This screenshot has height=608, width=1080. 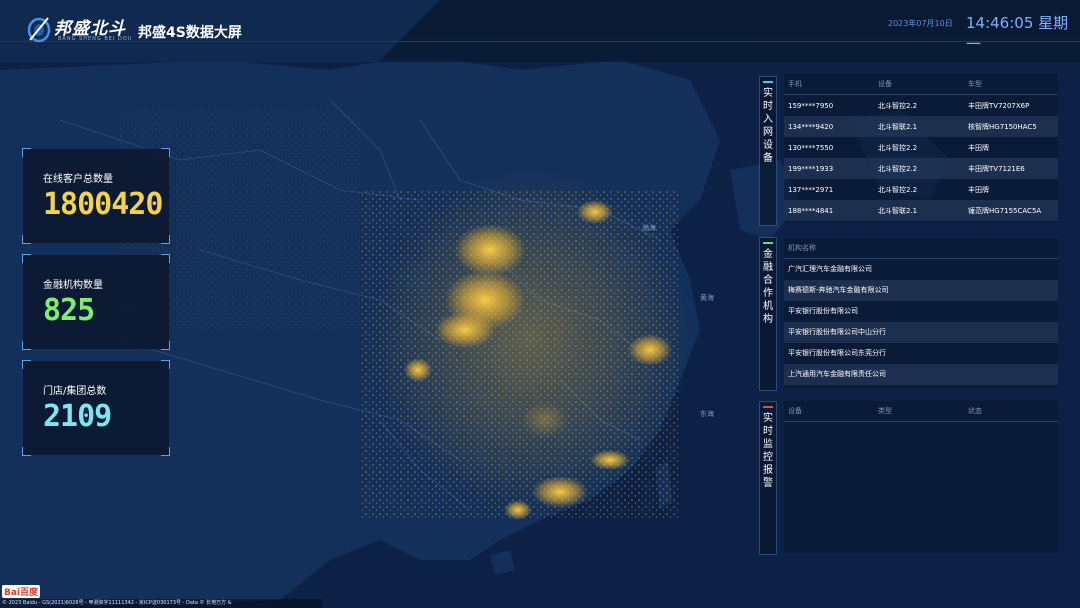 I want to click on cell-phone: 188****4841, so click(x=811, y=210).